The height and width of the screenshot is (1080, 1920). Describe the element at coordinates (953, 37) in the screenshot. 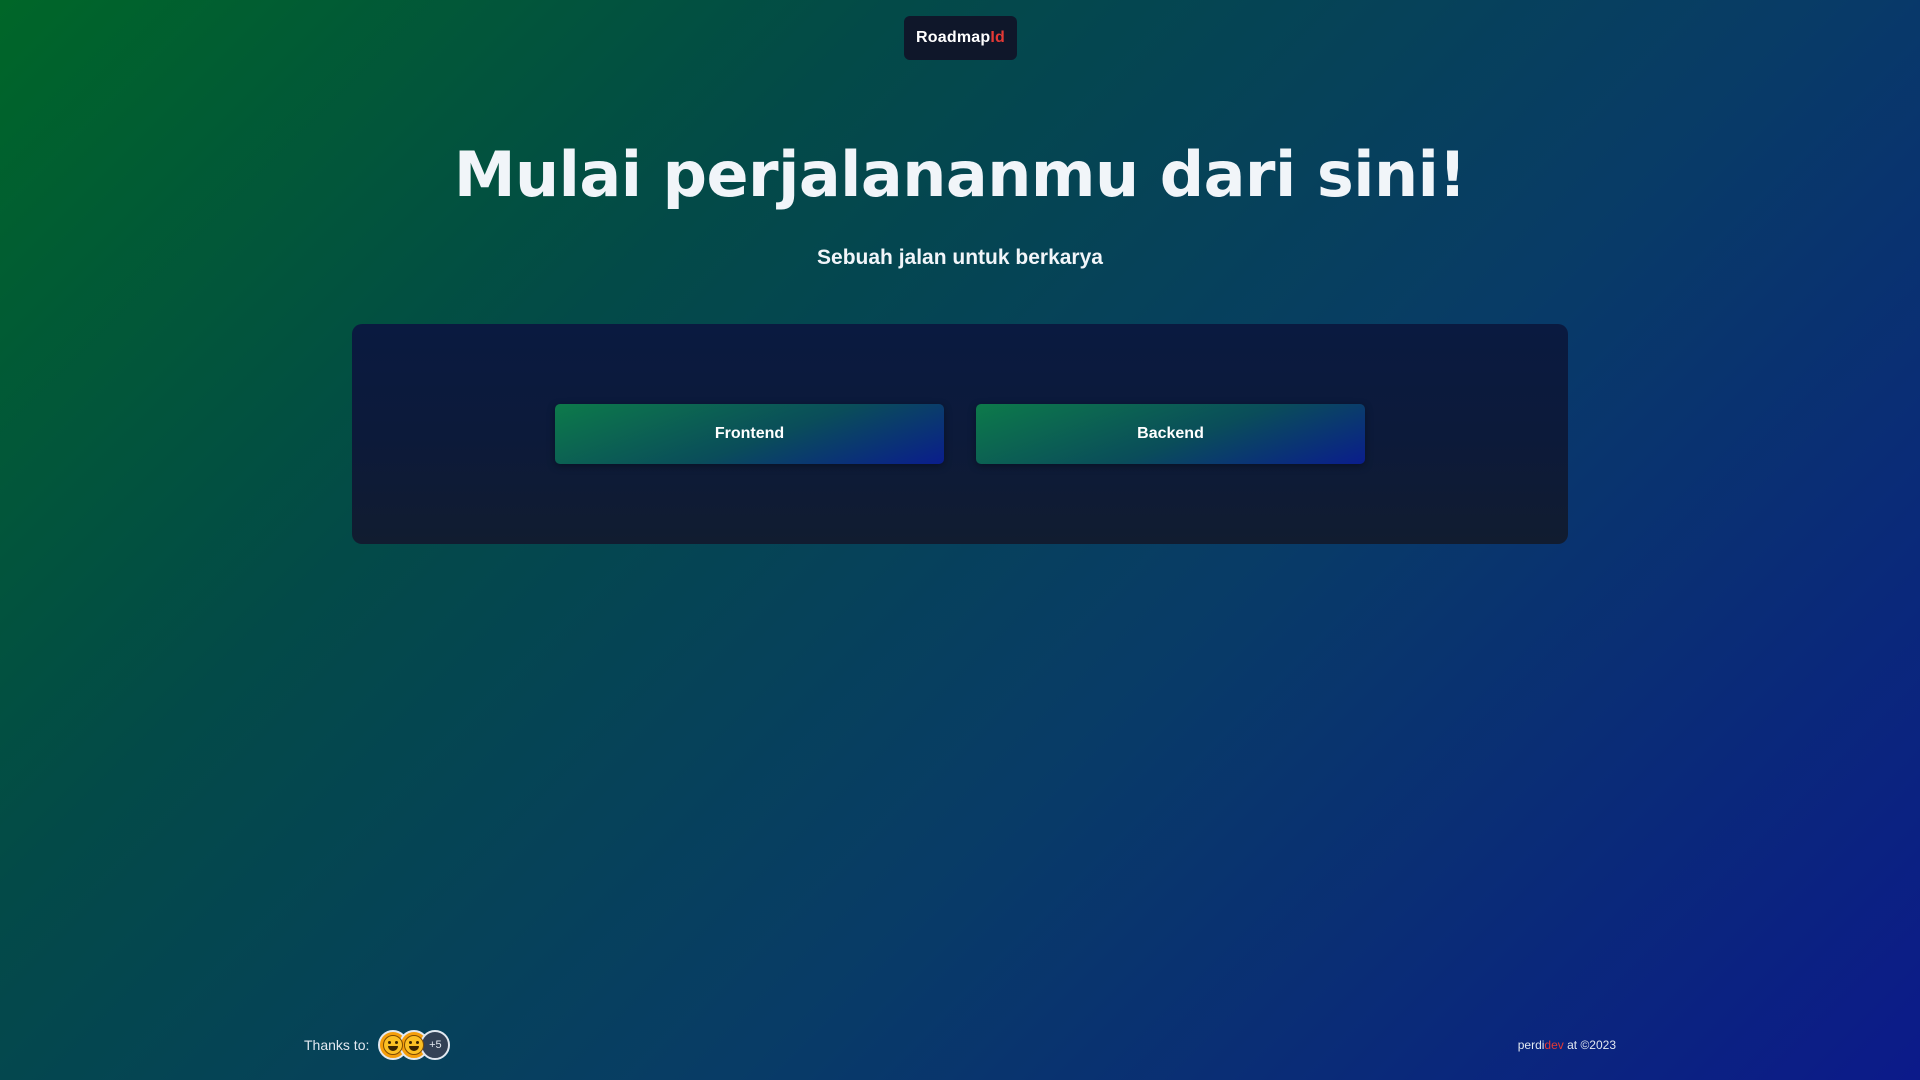

I see `brand-logo-main: Roadmap` at that location.